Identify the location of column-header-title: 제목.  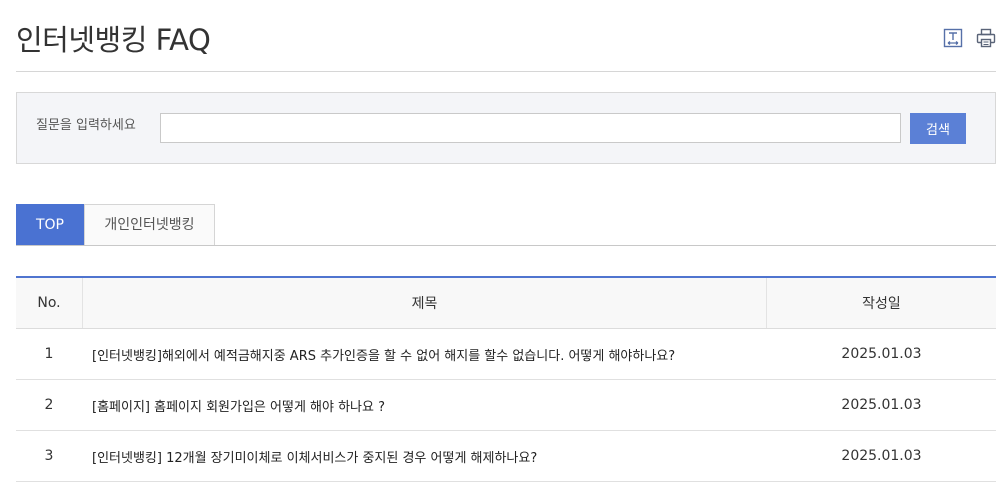
(424, 303).